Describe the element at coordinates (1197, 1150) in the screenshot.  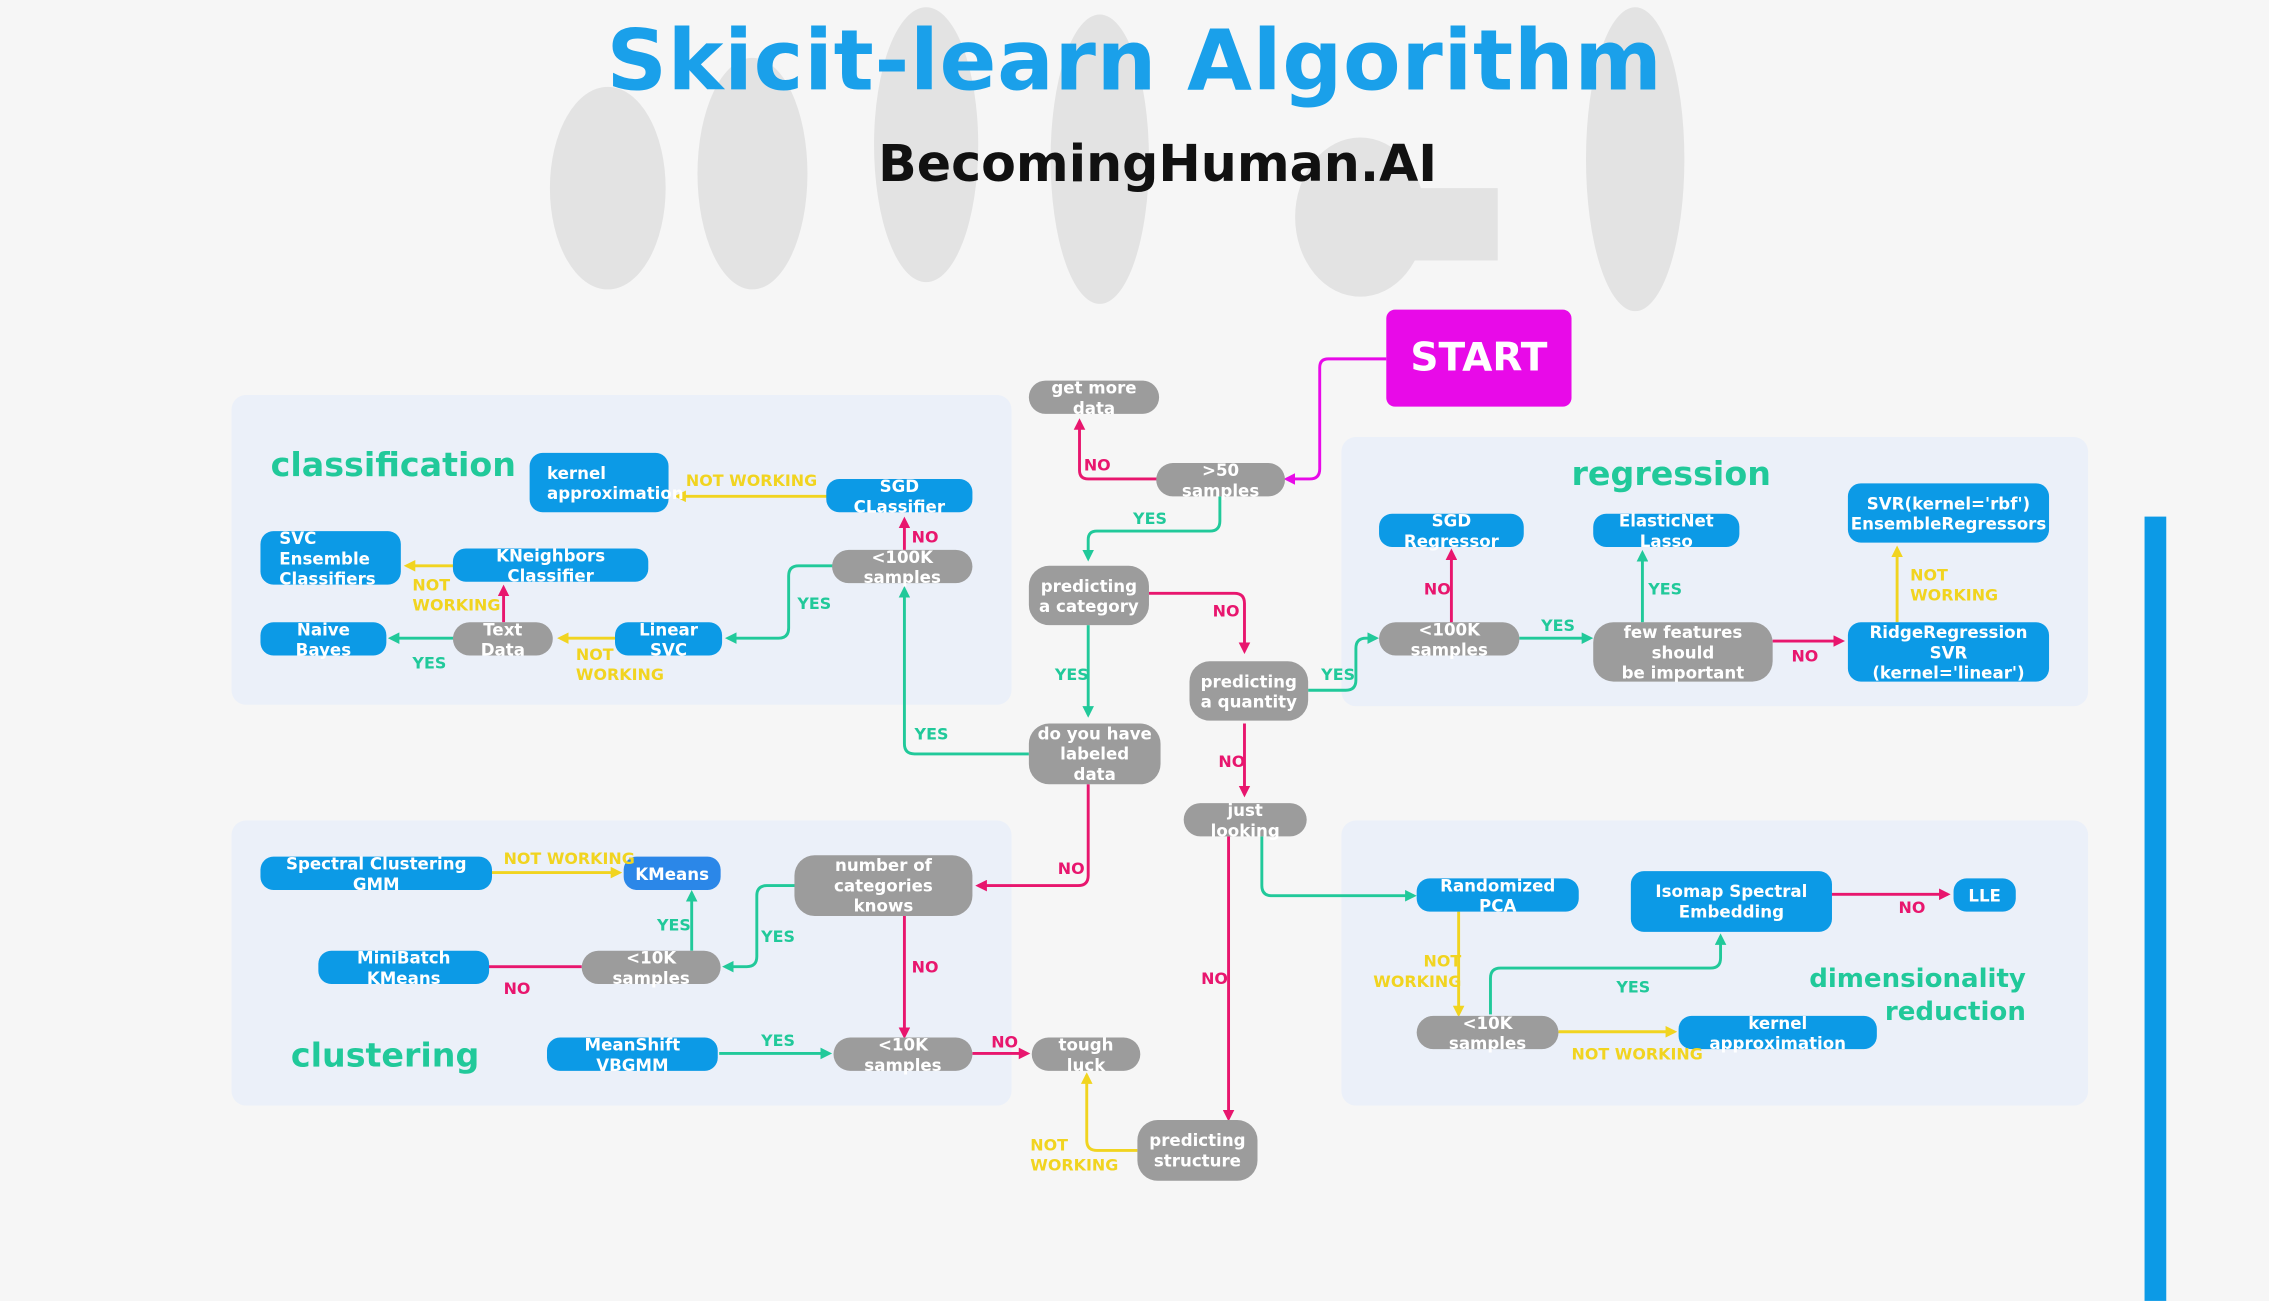
I see `predicting-structure-node: predicting structure` at that location.